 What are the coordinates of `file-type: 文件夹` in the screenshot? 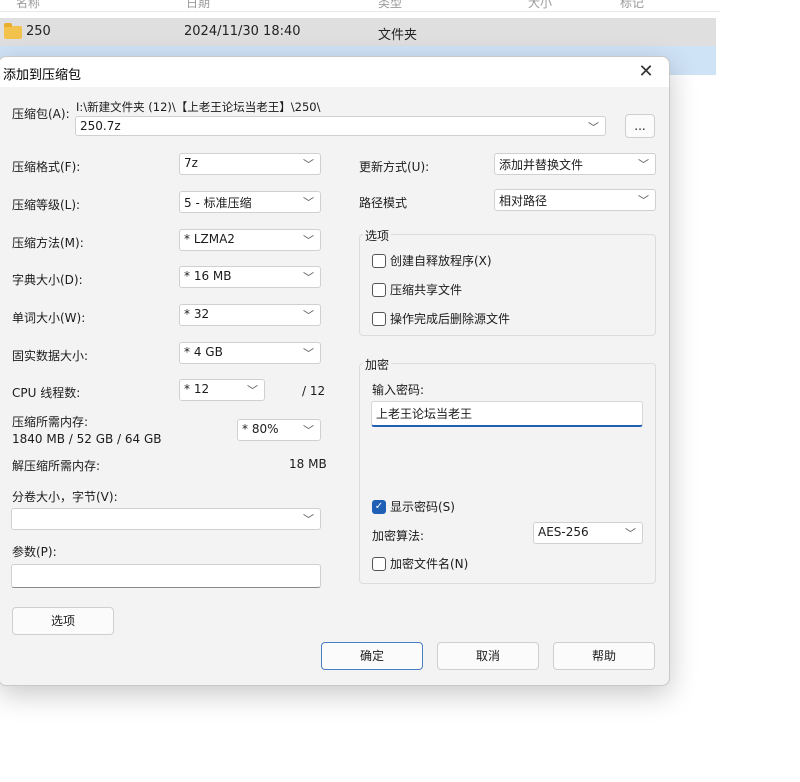 It's located at (398, 35).